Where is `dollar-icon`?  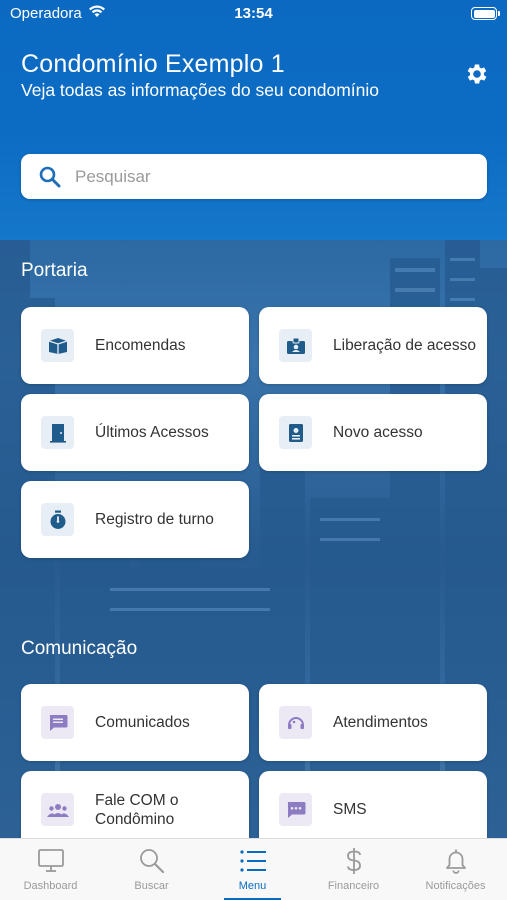 dollar-icon is located at coordinates (353, 861).